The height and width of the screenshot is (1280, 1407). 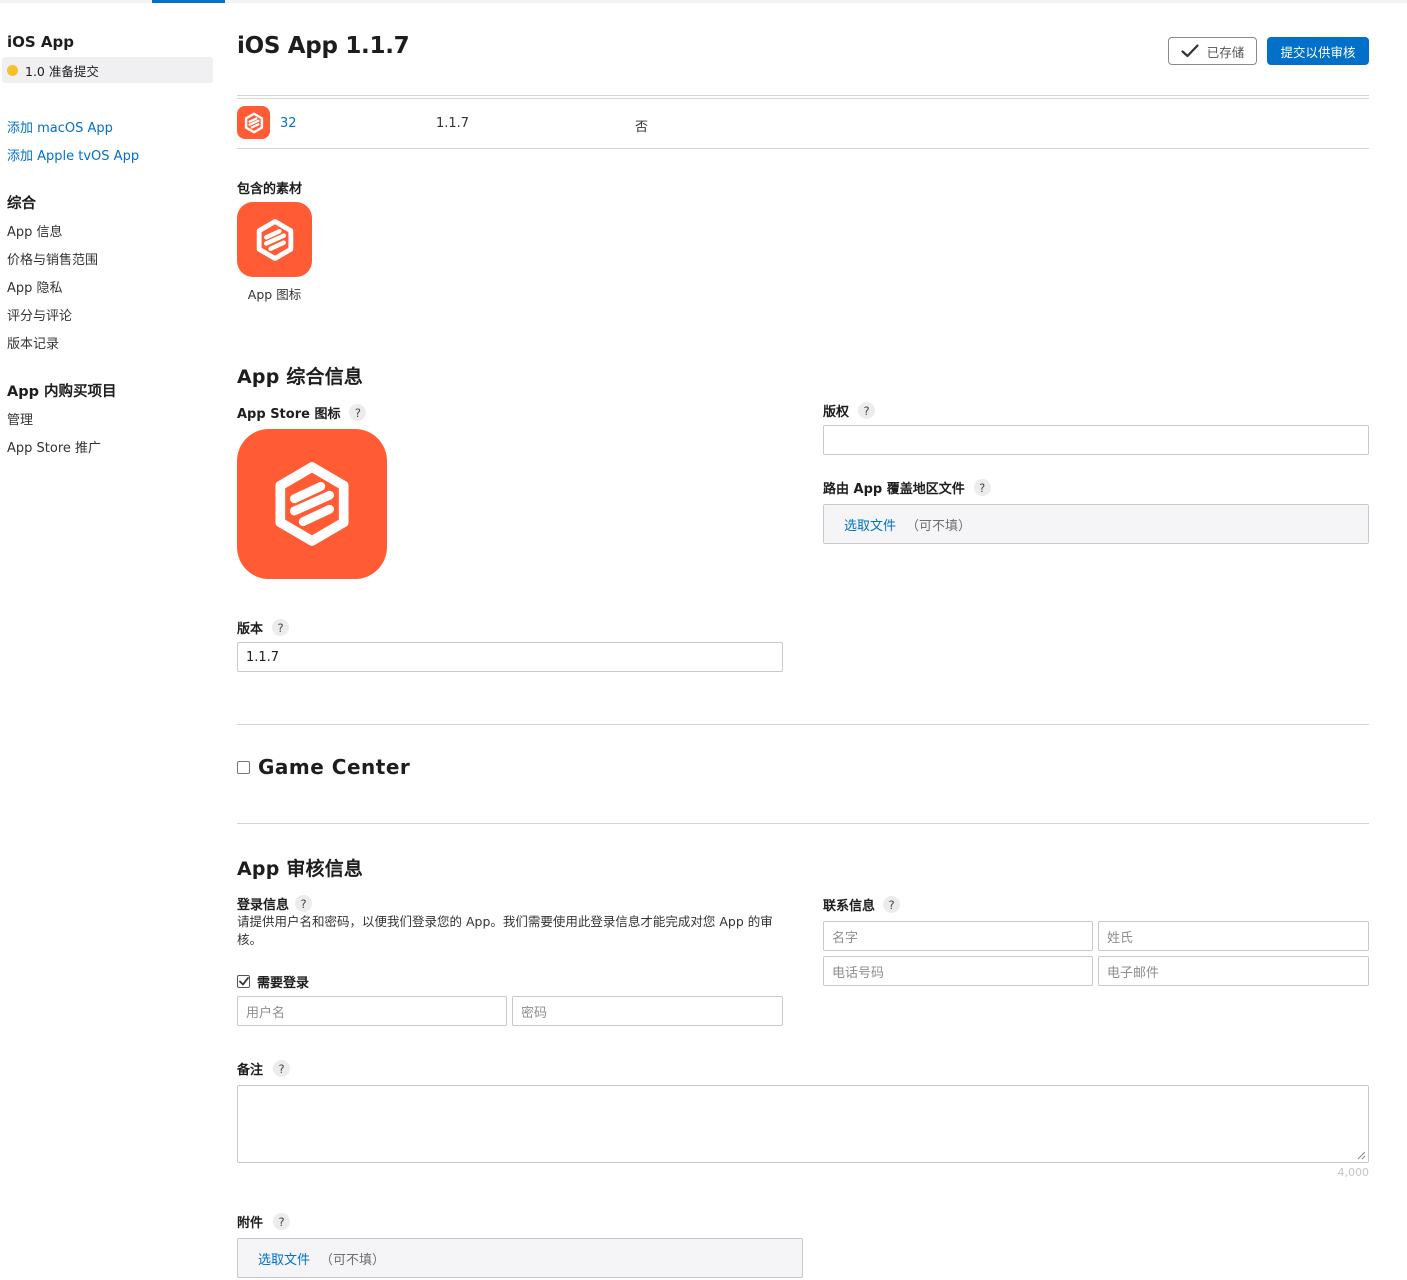 What do you see at coordinates (1133, 973) in the screenshot?
I see `email-placeholder: 电子邮件` at bounding box center [1133, 973].